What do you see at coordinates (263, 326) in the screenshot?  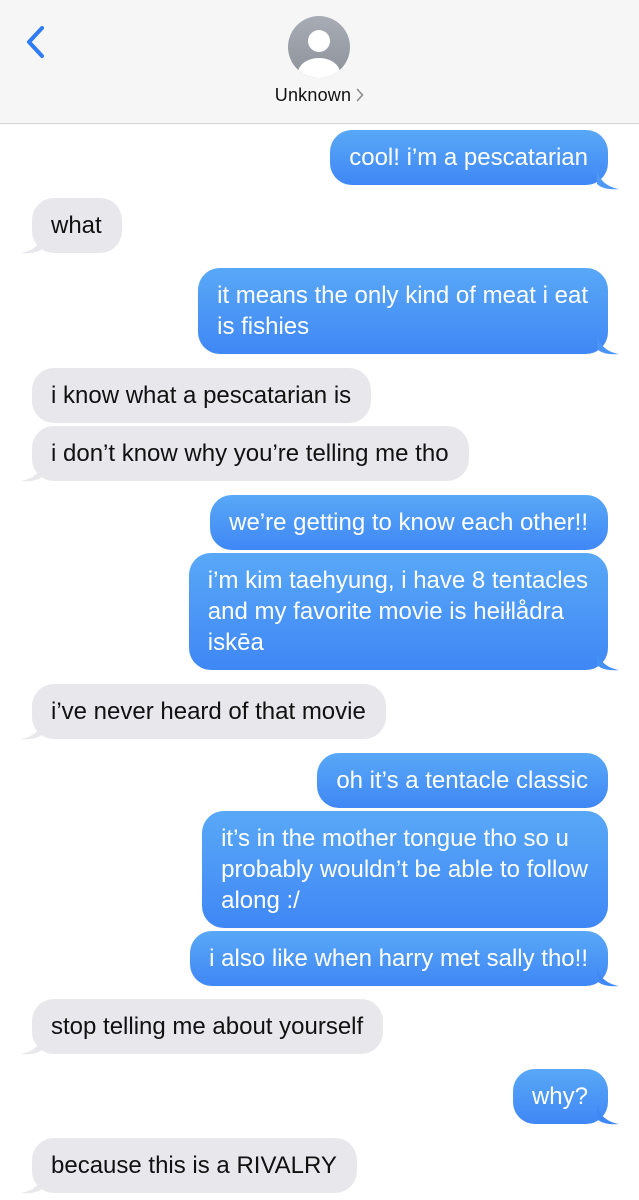 I see `message-text-line: is fishies` at bounding box center [263, 326].